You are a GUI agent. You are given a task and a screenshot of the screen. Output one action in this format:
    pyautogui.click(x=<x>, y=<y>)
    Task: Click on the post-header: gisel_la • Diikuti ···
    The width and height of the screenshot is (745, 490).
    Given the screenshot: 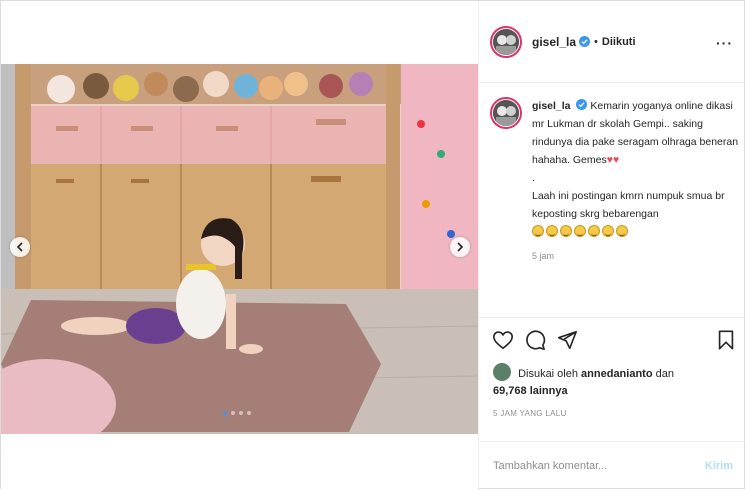 What is the action you would take?
    pyautogui.click(x=612, y=42)
    